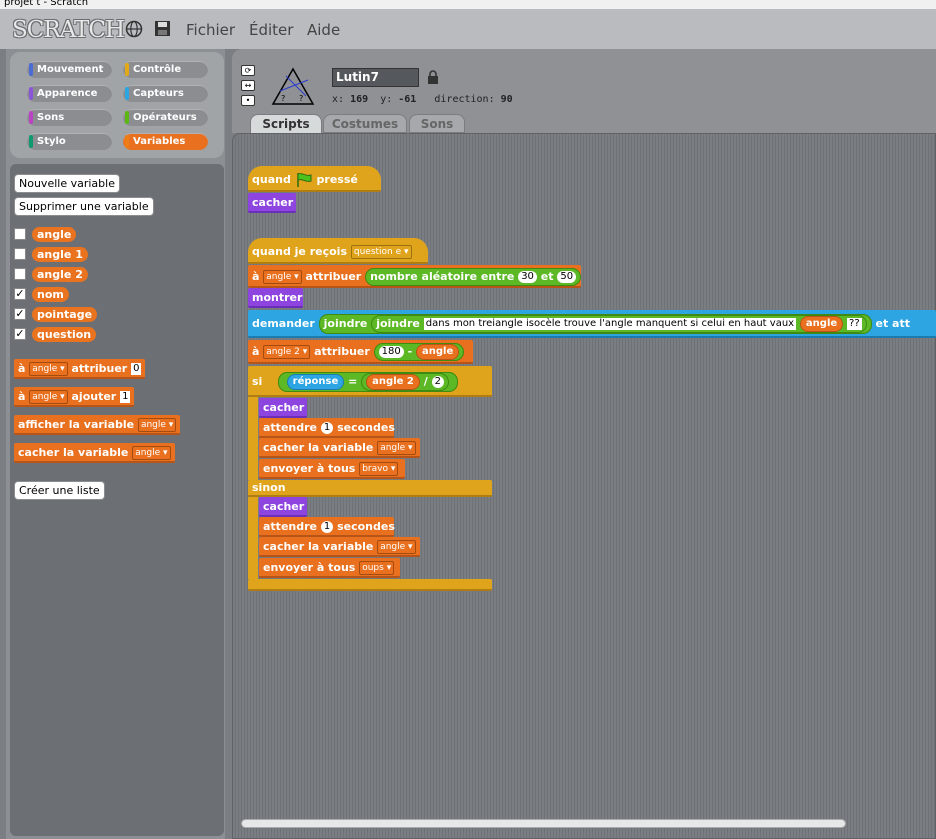 Image resolution: width=936 pixels, height=839 pixels. I want to click on message-dropdown: question e, so click(381, 252).